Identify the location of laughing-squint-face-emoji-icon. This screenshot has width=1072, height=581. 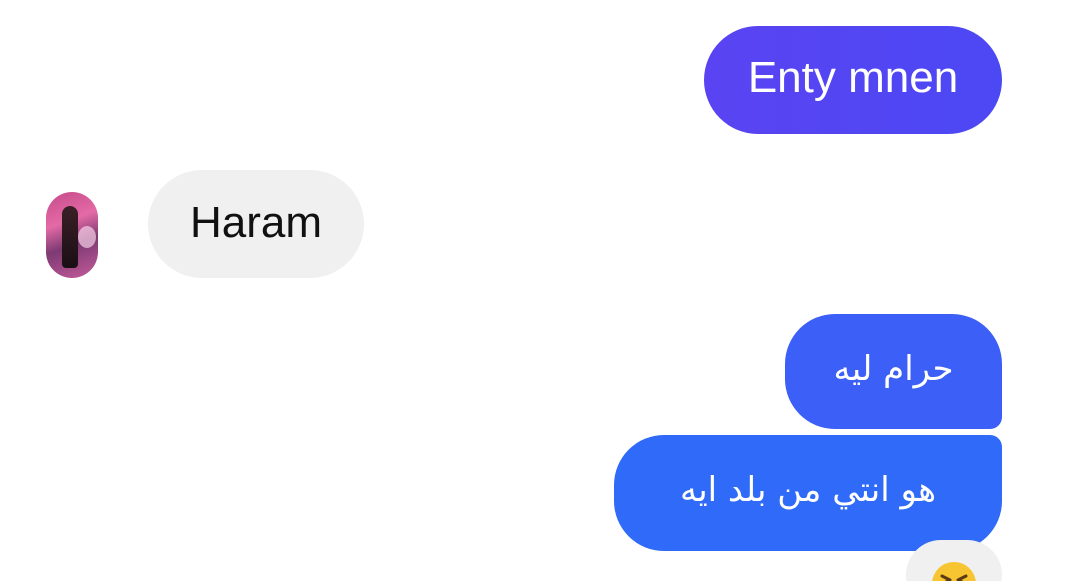
(954, 571).